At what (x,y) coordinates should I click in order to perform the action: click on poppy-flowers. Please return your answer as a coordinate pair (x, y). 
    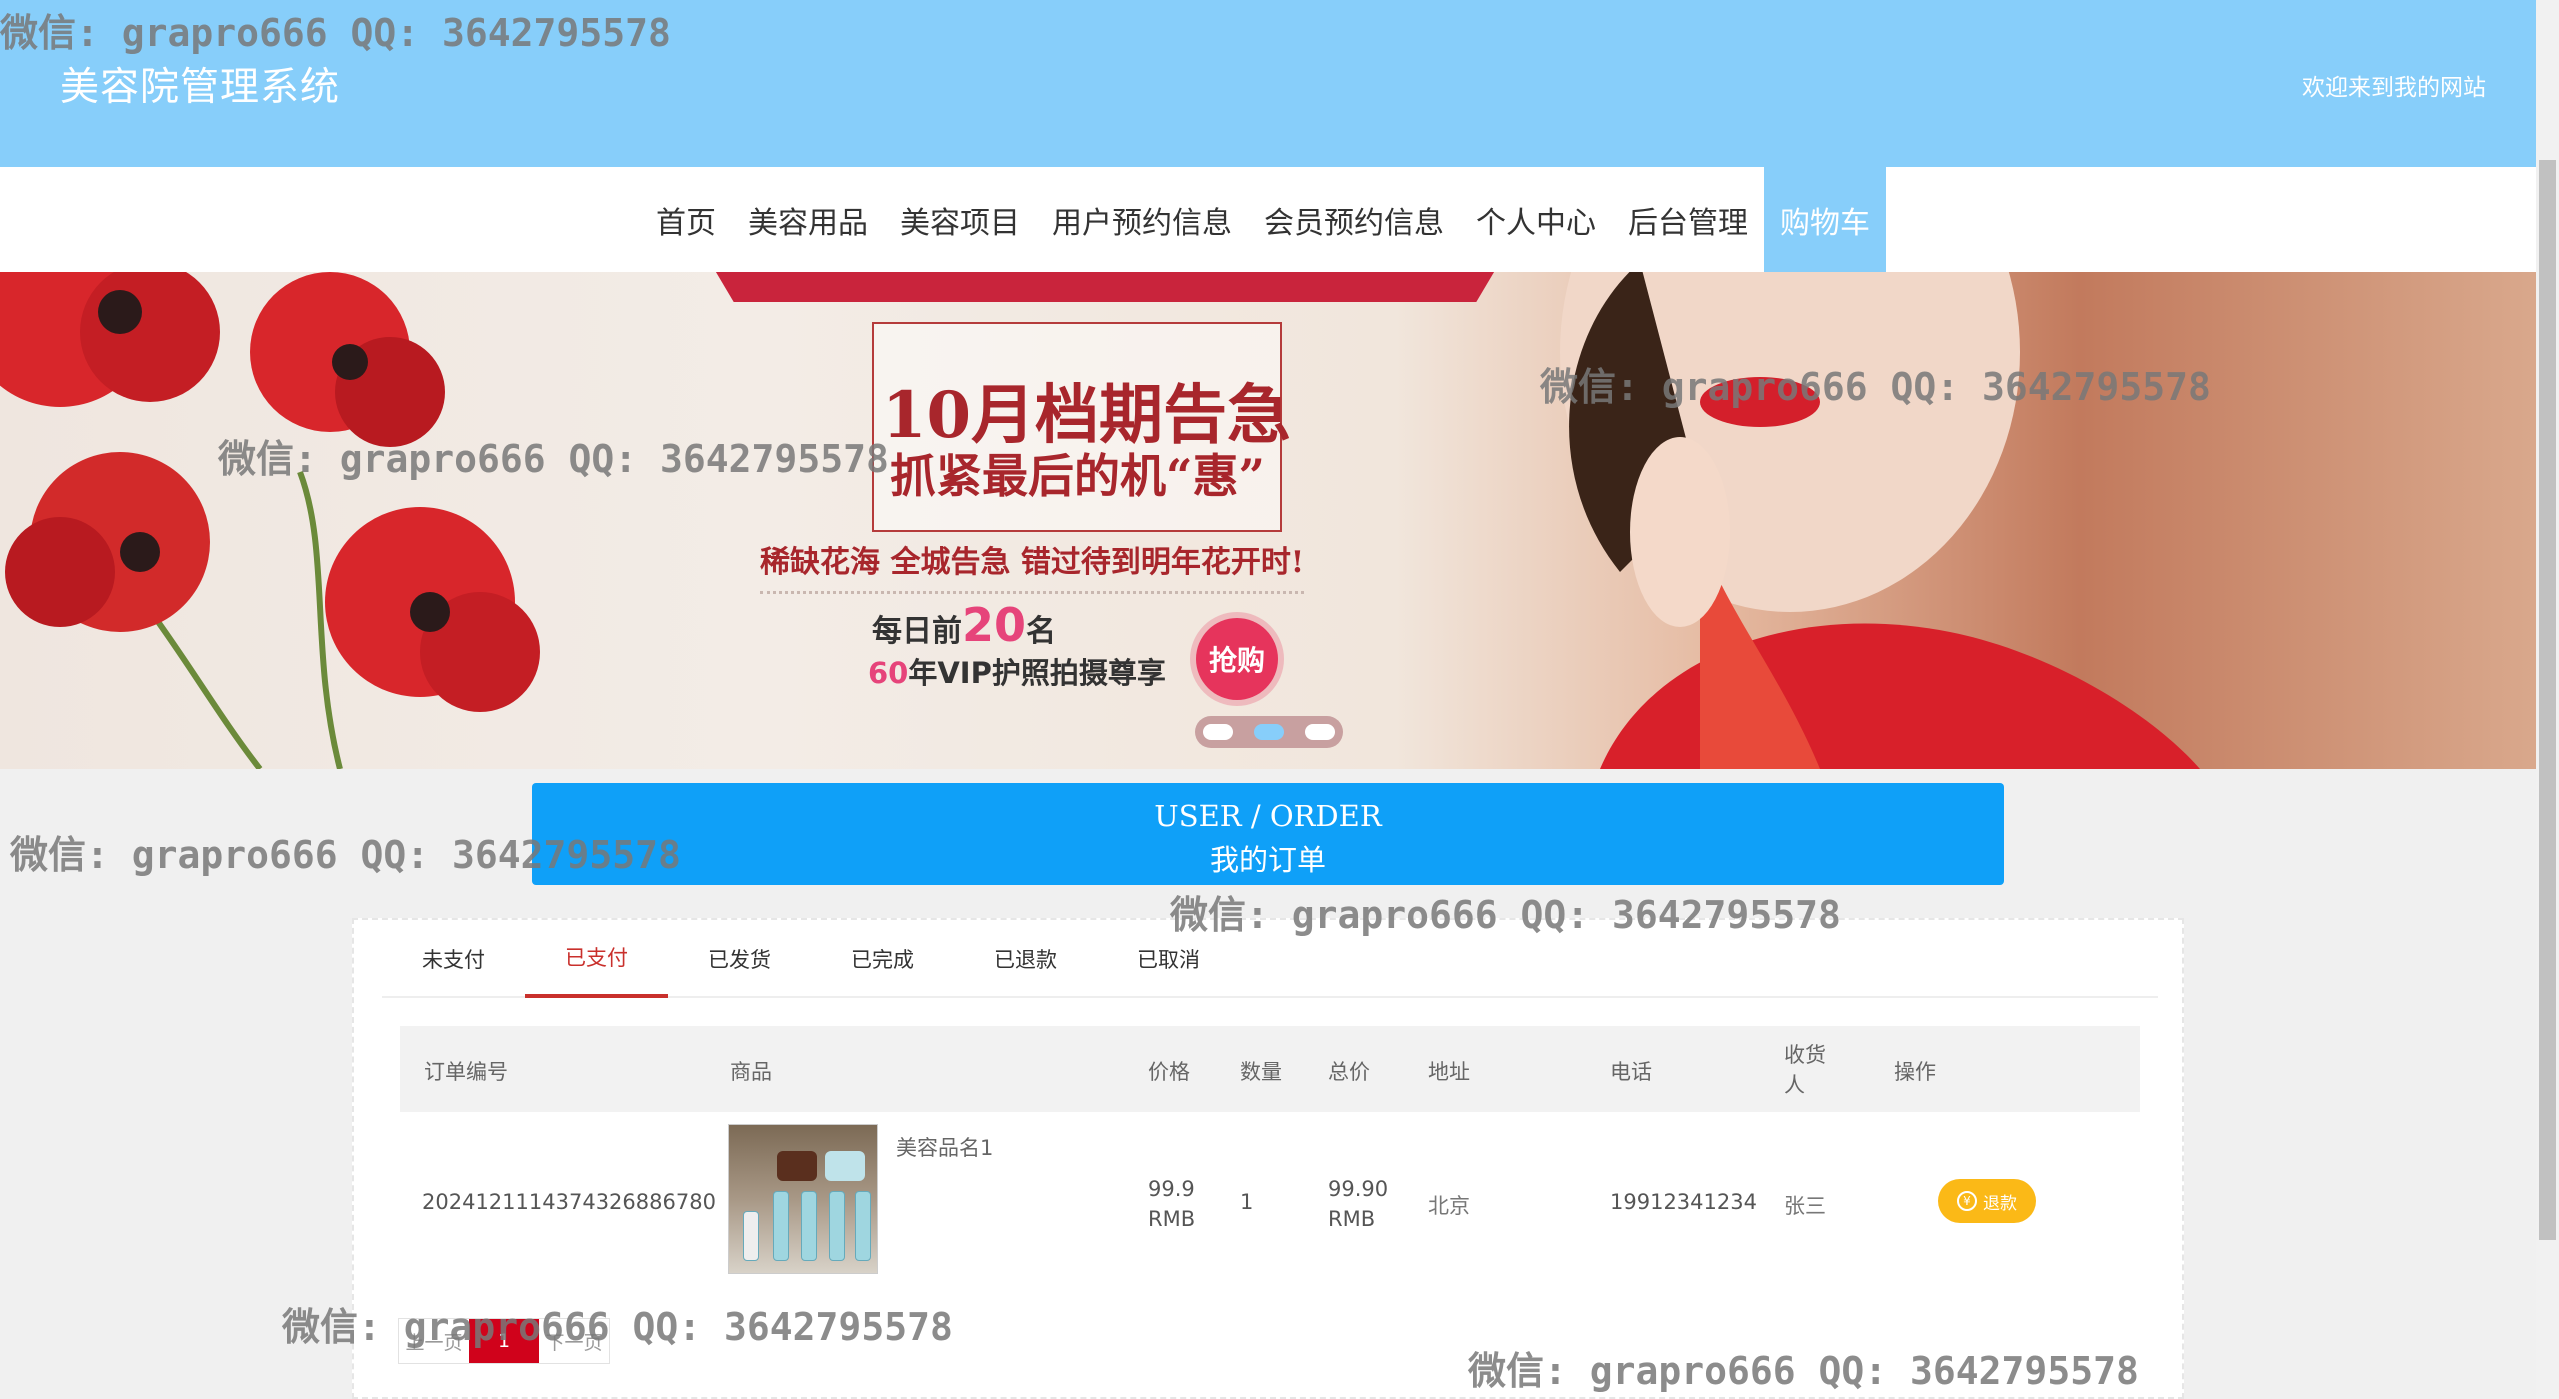
    Looking at the image, I should click on (270, 520).